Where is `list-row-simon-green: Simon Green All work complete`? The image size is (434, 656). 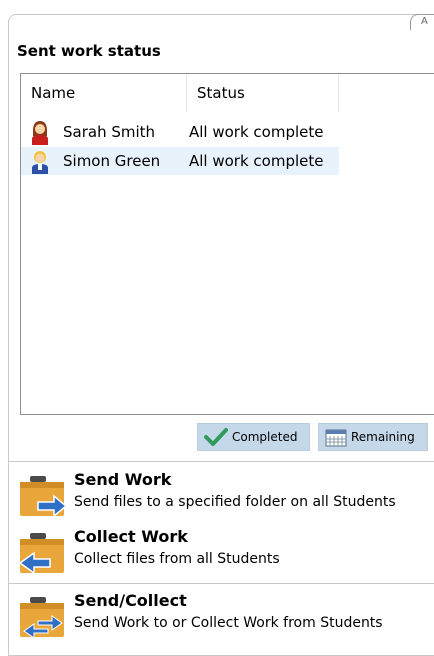 list-row-simon-green: Simon Green All work complete is located at coordinates (180, 161).